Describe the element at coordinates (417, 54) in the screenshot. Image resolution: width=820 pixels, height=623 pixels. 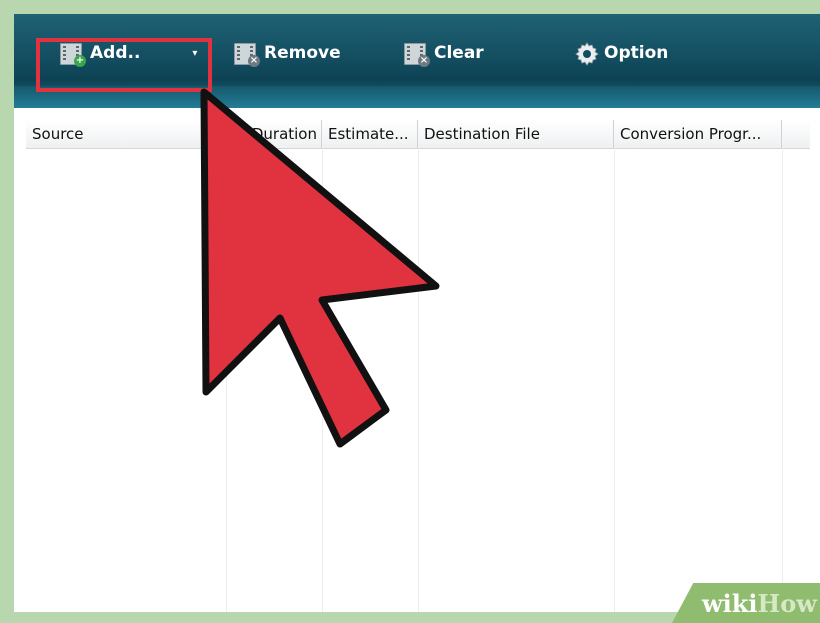
I see `clear-list-icon: ×` at that location.